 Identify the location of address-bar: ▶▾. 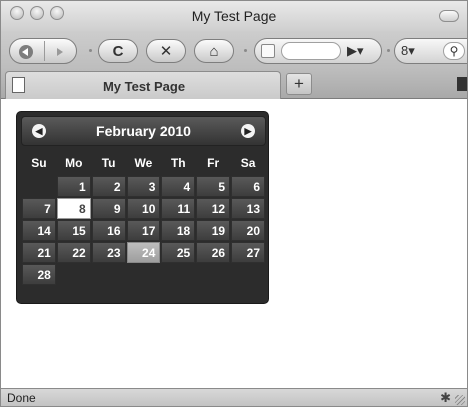
(318, 51).